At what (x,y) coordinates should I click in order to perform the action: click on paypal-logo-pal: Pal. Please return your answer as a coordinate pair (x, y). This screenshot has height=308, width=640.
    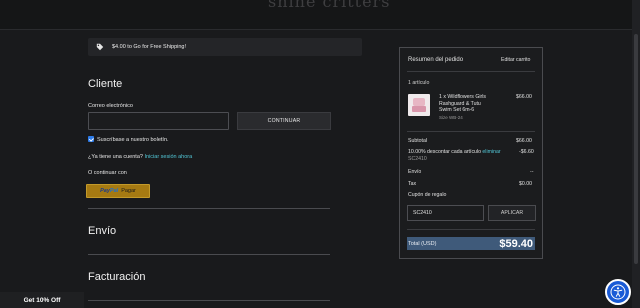
    Looking at the image, I should click on (114, 191).